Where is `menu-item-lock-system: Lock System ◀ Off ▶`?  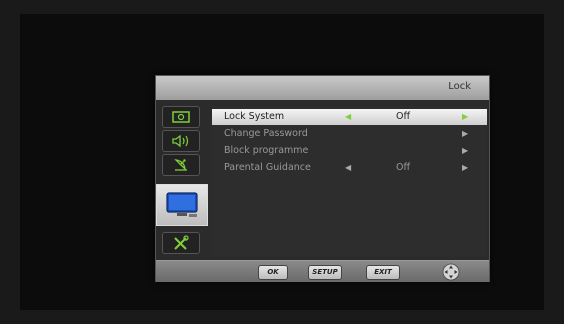
menu-item-lock-system: Lock System ◀ Off ▶ is located at coordinates (349, 117).